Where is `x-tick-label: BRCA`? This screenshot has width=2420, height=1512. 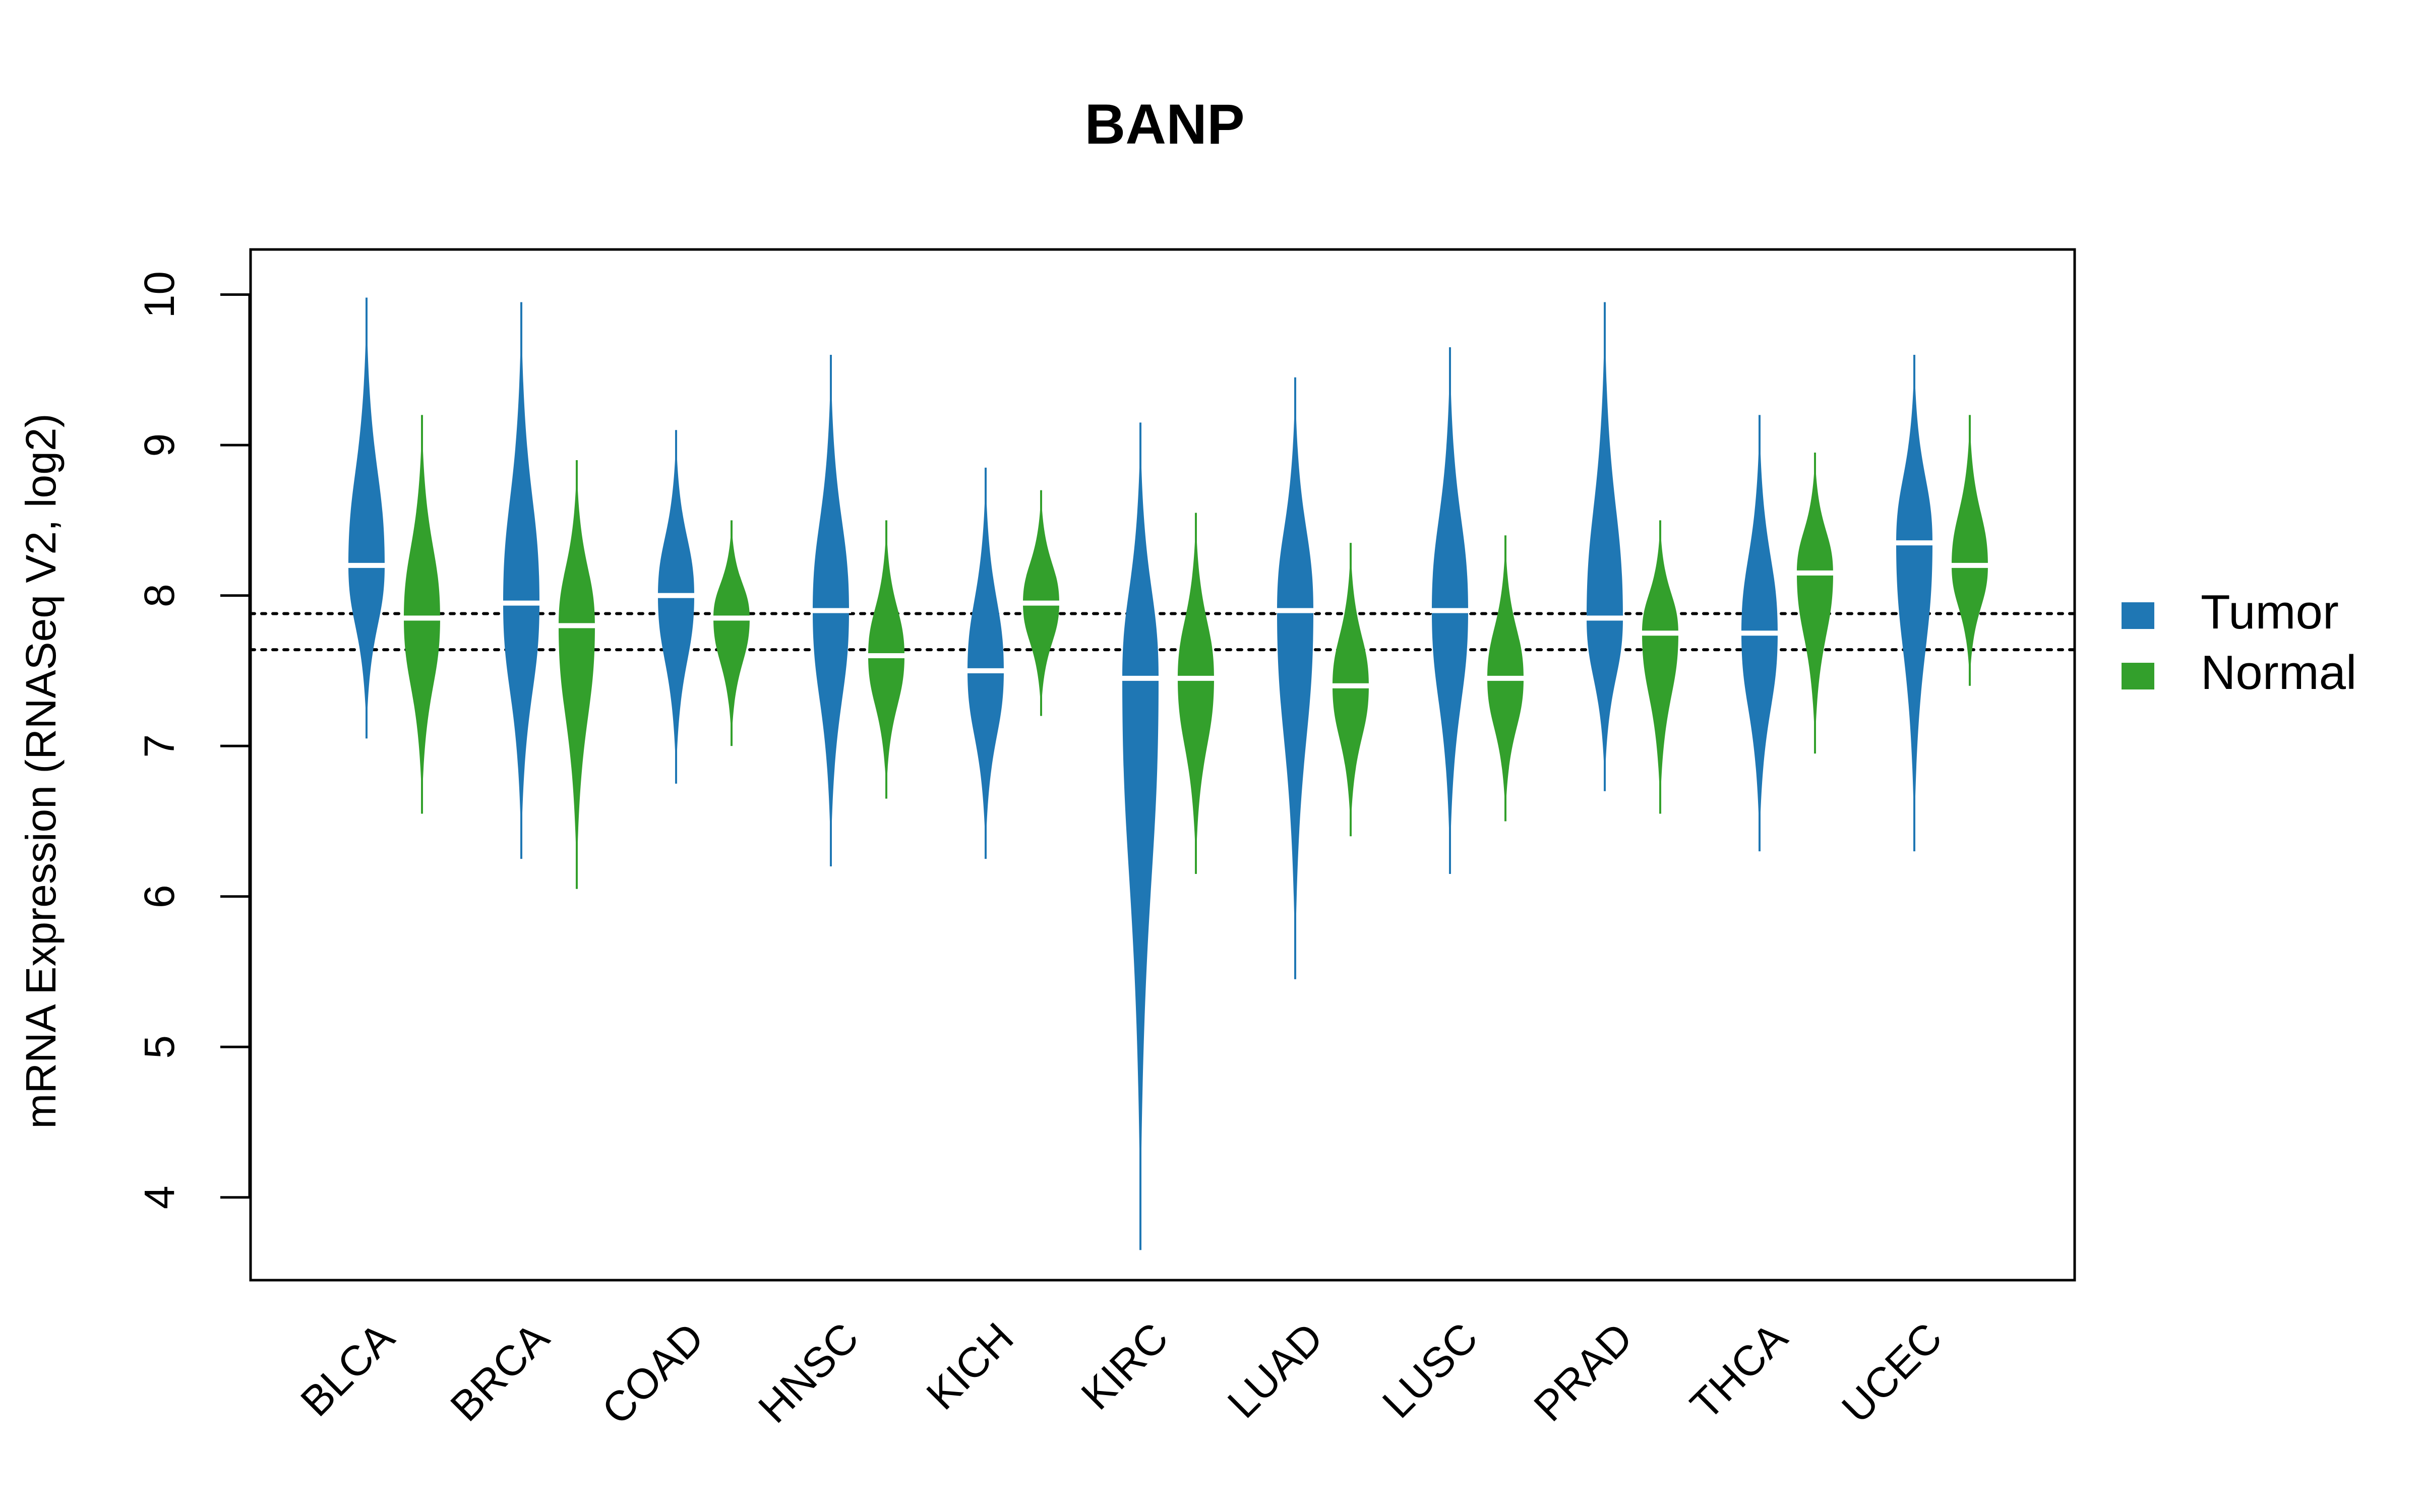
x-tick-label: BRCA is located at coordinates (499, 1372).